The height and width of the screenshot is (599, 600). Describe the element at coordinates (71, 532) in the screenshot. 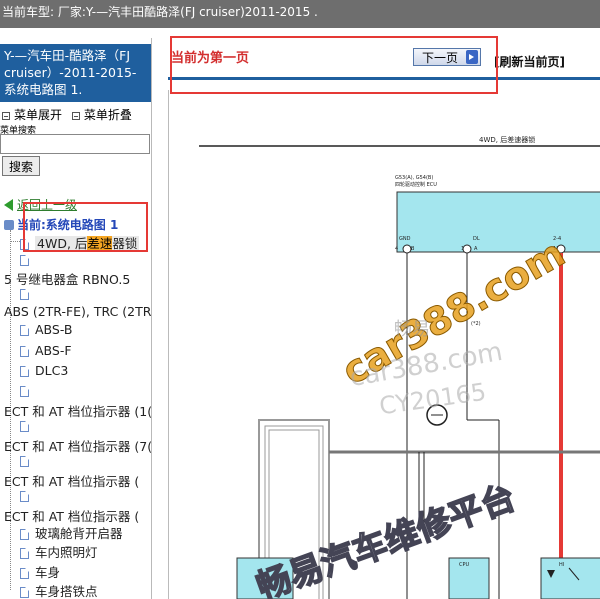

I see `tree-item: 玻璃舱背开启器` at that location.